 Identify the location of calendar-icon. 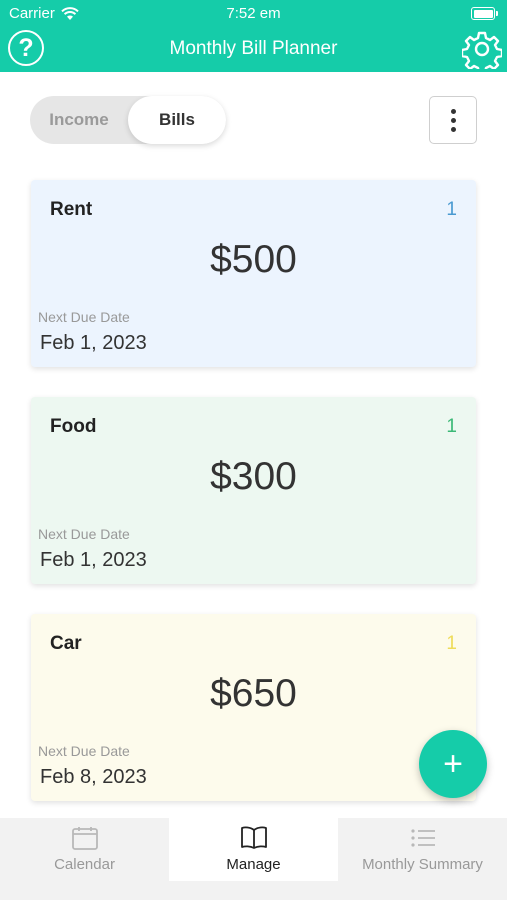
(84, 838).